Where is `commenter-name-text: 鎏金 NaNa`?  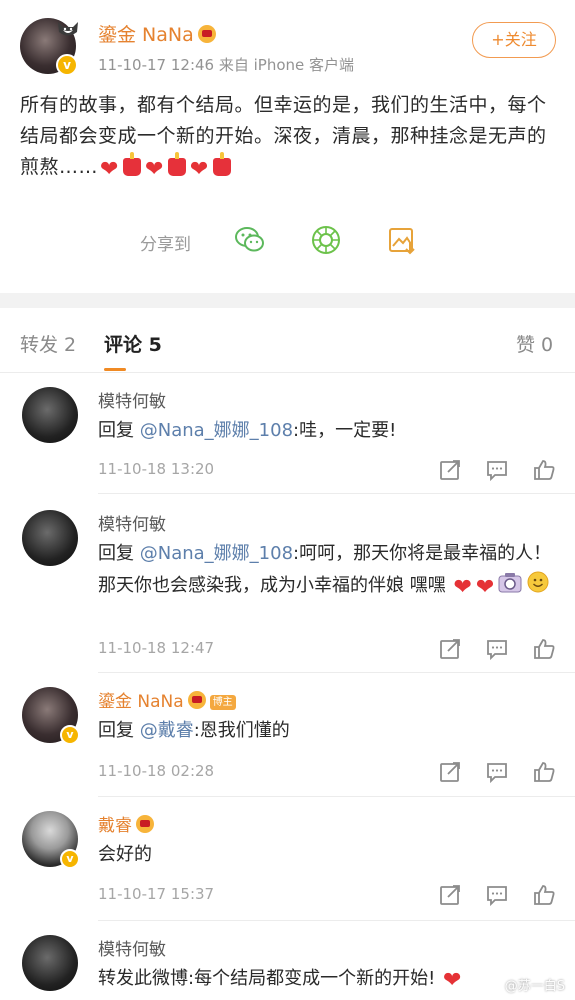 commenter-name-text: 鎏金 NaNa is located at coordinates (141, 702).